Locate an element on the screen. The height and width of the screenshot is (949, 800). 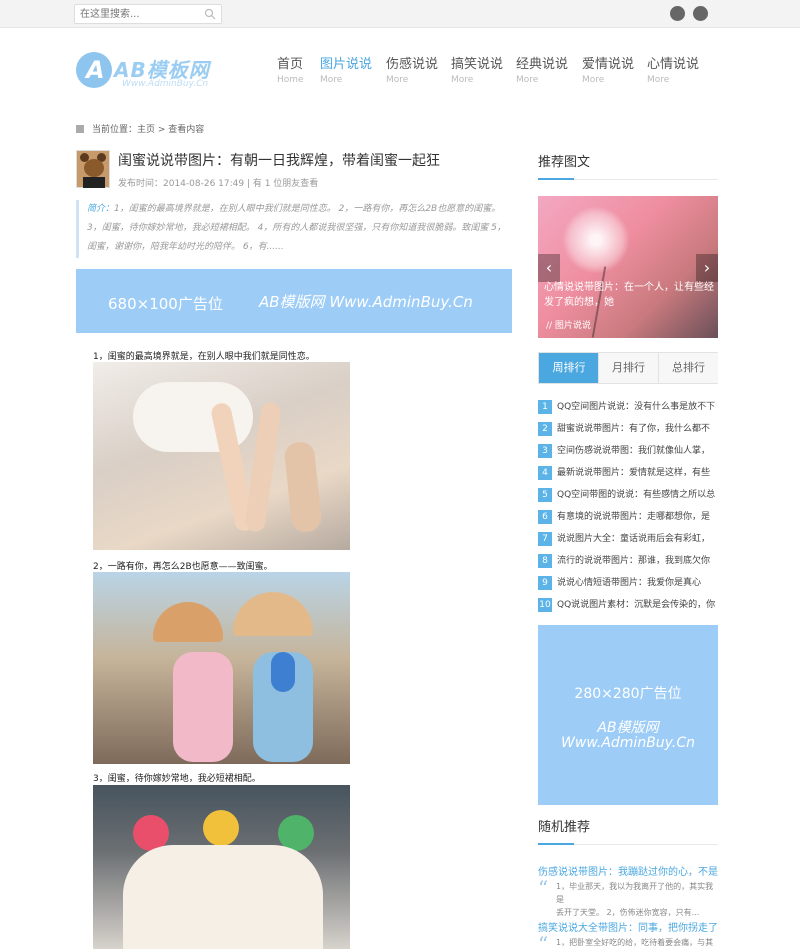
weibo-icon is located at coordinates (700, 13).